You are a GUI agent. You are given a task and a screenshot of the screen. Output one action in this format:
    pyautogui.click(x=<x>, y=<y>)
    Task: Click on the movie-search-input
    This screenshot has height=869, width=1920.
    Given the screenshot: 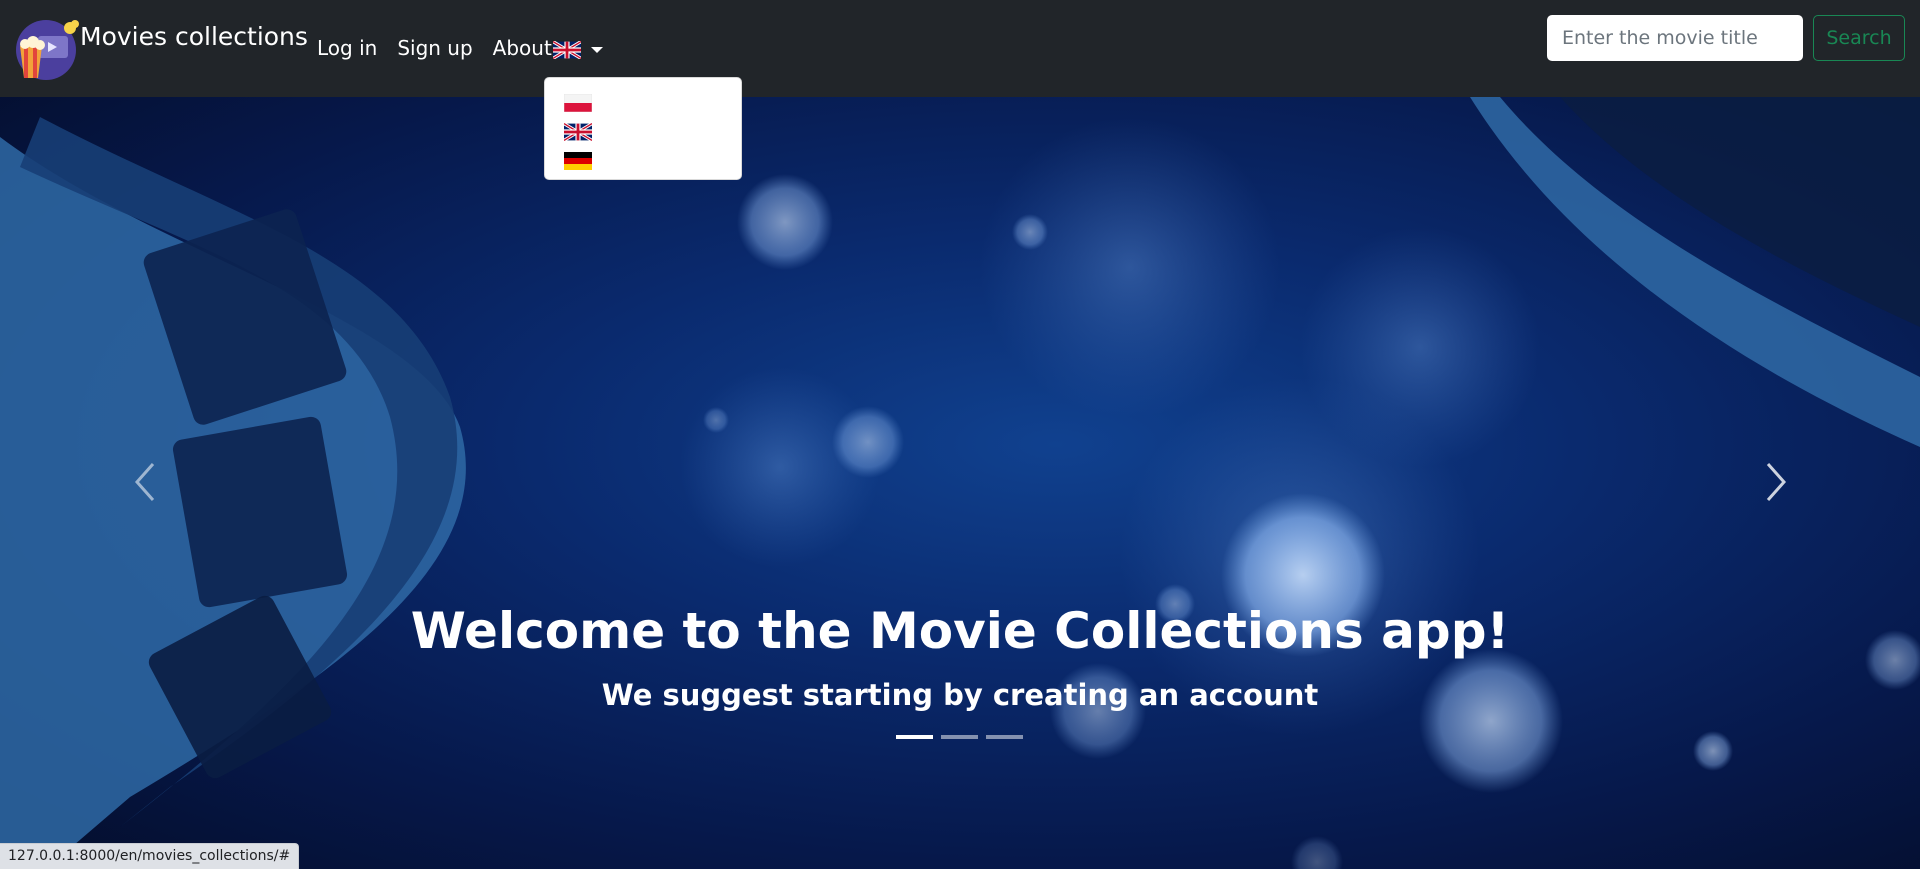 What is the action you would take?
    pyautogui.click(x=1675, y=38)
    